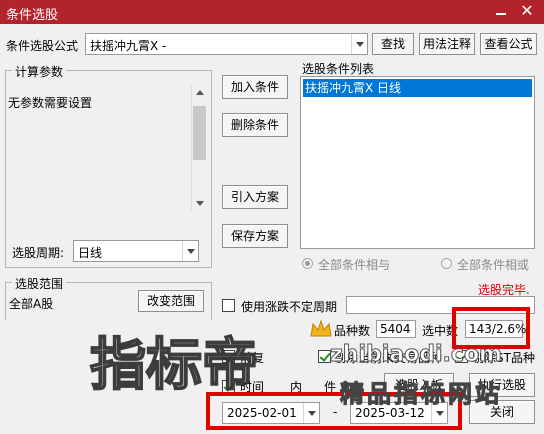 This screenshot has width=544, height=434. What do you see at coordinates (200, 92) in the screenshot?
I see `scroll-up-icon` at bounding box center [200, 92].